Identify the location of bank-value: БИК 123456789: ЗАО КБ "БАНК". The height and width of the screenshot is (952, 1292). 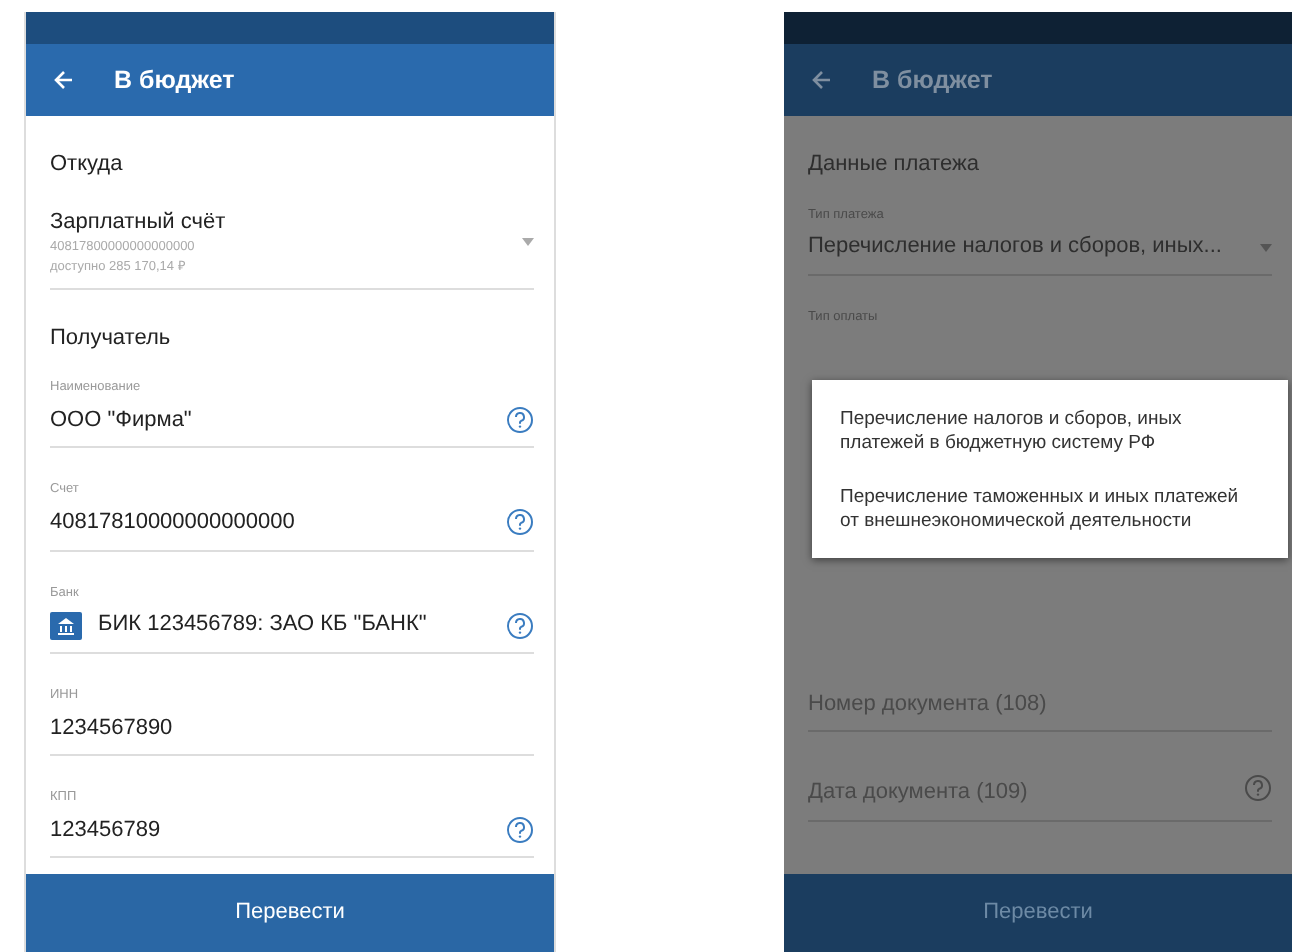
(262, 625).